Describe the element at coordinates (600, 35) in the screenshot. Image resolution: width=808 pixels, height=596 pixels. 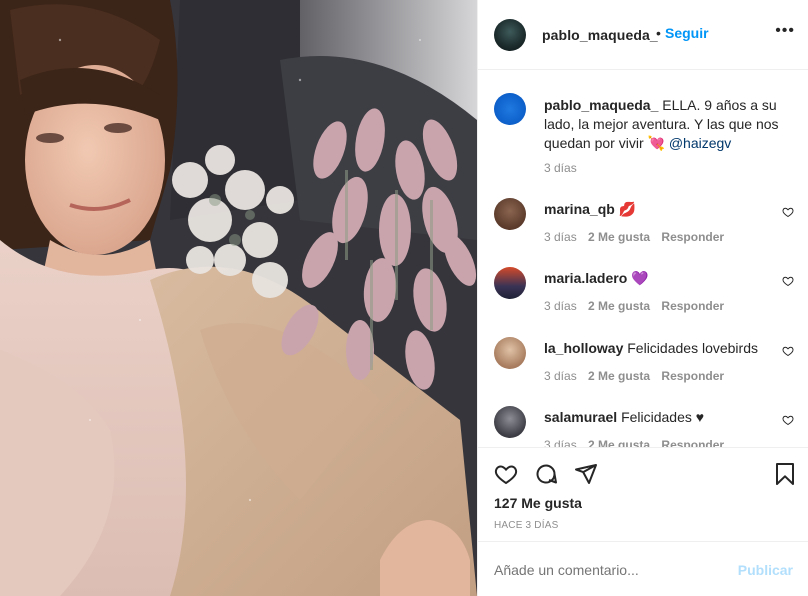
I see `author-username: pablo_maqueda_` at that location.